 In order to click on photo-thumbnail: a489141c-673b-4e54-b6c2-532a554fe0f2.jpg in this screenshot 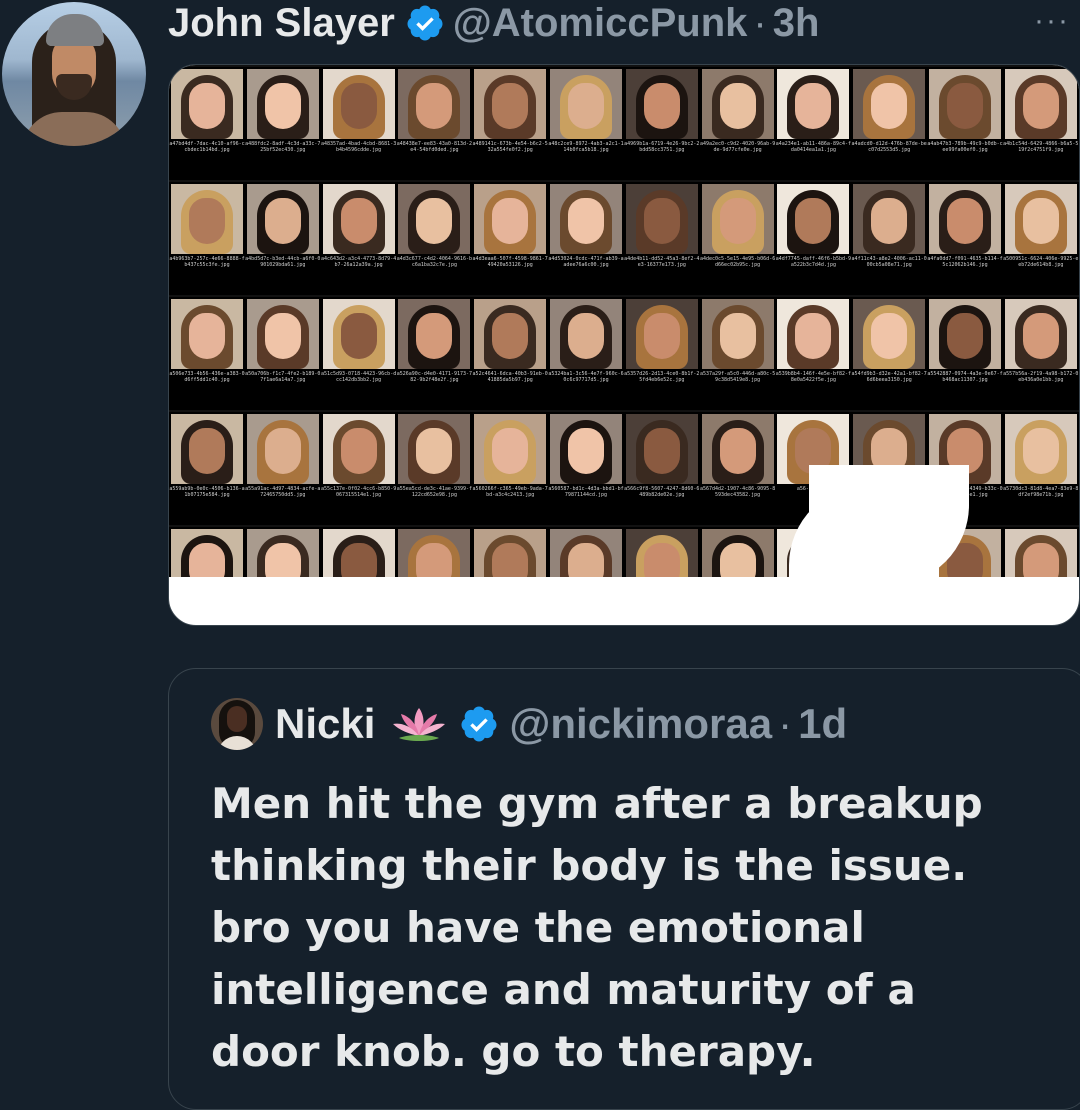, I will do `click(510, 123)`.